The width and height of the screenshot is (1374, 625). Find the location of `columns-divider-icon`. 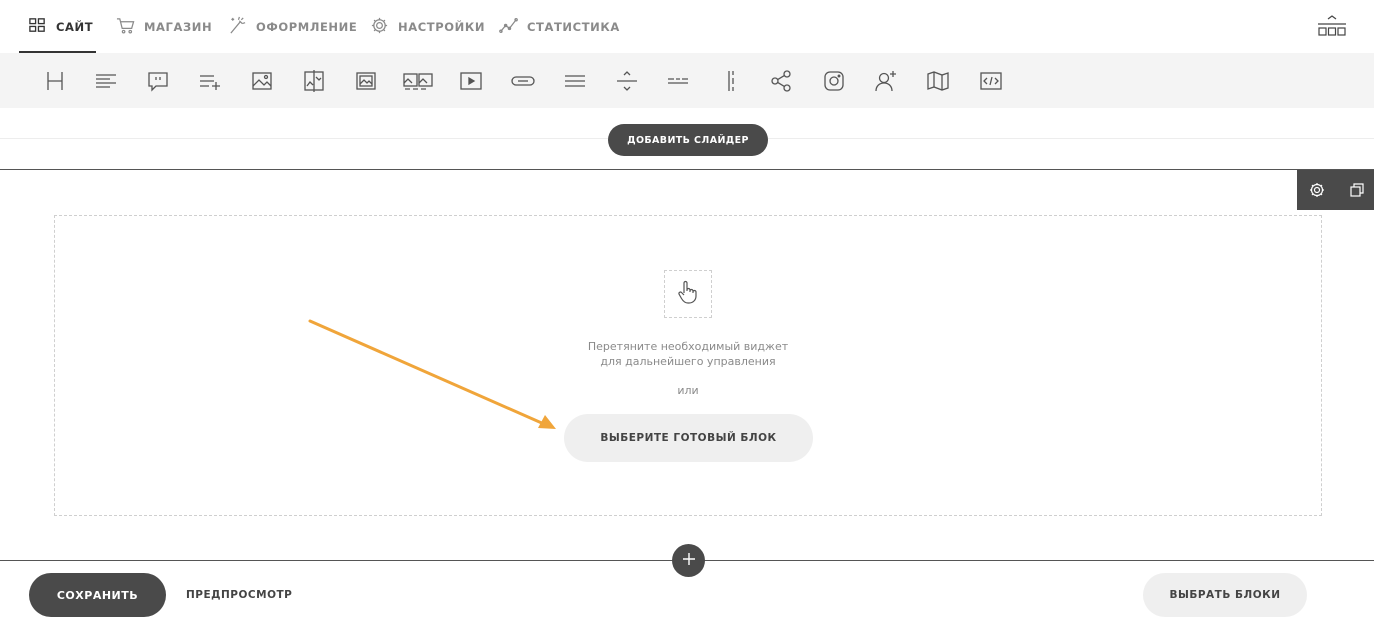

columns-divider-icon is located at coordinates (731, 81).